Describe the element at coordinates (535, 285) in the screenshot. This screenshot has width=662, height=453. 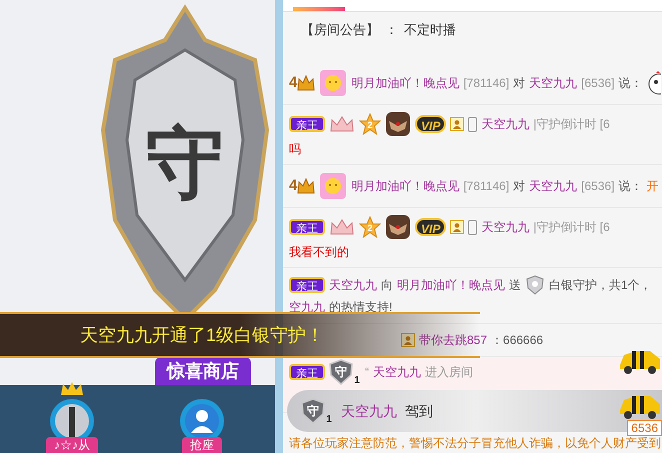
I see `shield-gift-icon` at that location.